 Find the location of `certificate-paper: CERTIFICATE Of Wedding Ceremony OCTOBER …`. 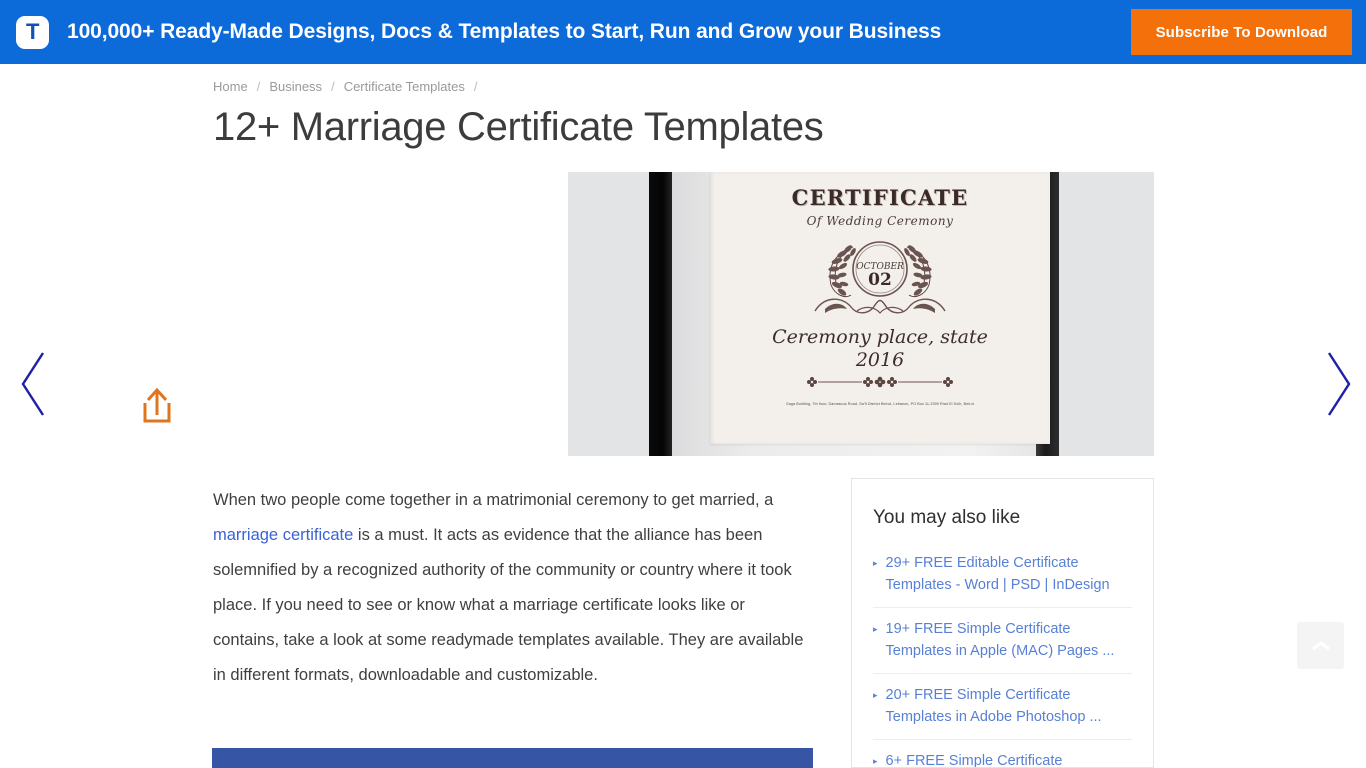

certificate-paper: CERTIFICATE Of Wedding Ceremony OCTOBER … is located at coordinates (880, 308).